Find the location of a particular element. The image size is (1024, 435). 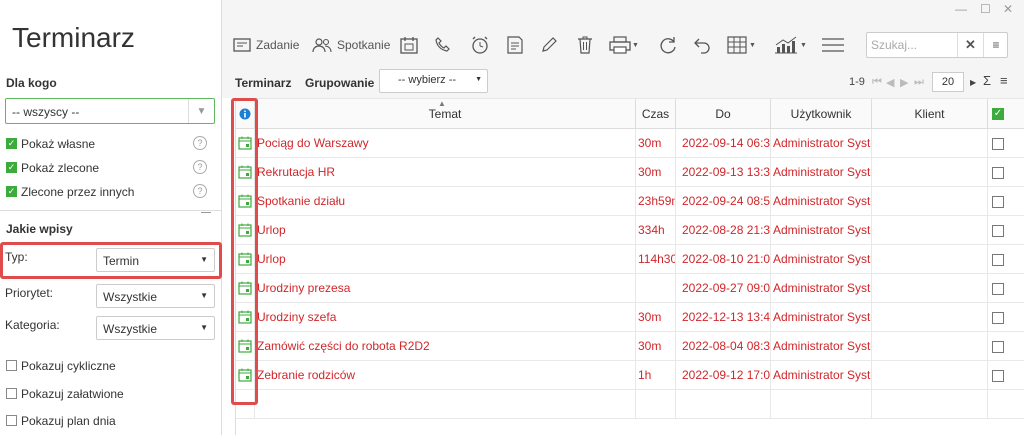

refresh-button is located at coordinates (668, 45).